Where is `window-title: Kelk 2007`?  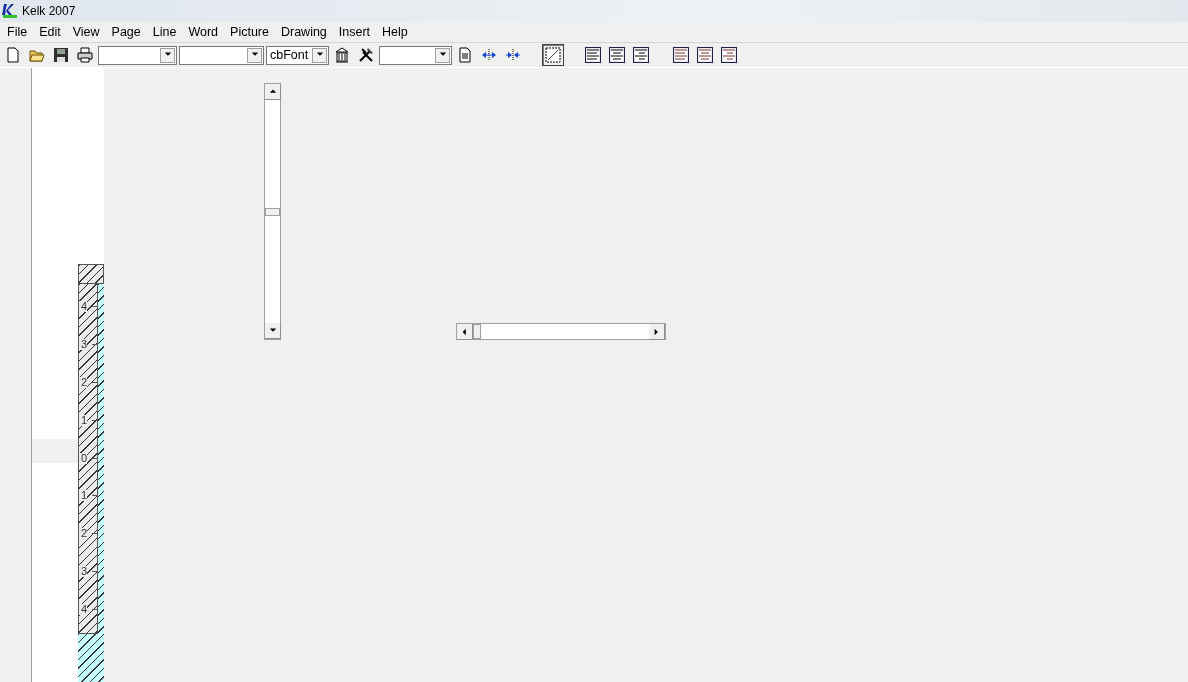 window-title: Kelk 2007 is located at coordinates (49, 11).